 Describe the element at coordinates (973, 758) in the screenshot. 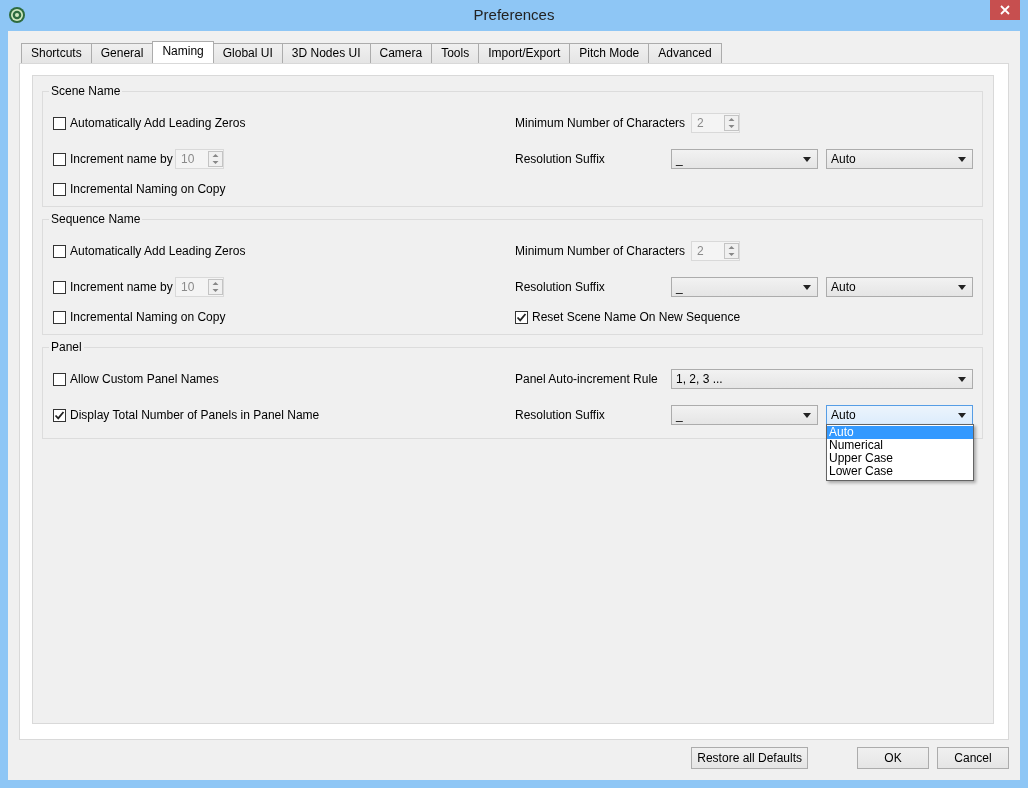

I see `button: Cancel` at that location.